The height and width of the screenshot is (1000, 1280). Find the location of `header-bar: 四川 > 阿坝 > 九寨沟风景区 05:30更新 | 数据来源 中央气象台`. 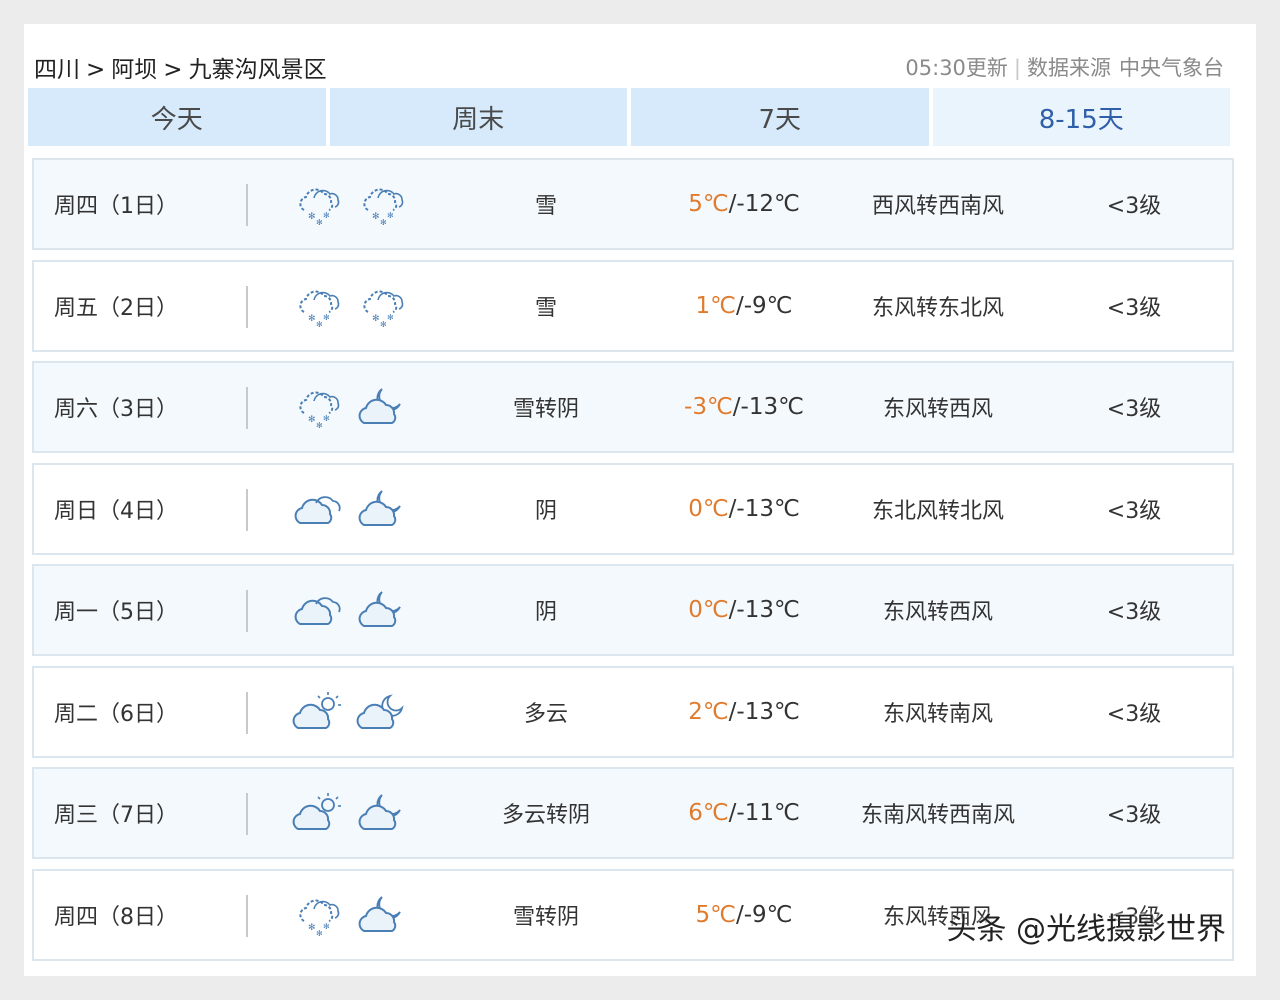

header-bar: 四川 > 阿坝 > 九寨沟风景区 05:30更新 | 数据来源 中央气象台 is located at coordinates (640, 67).